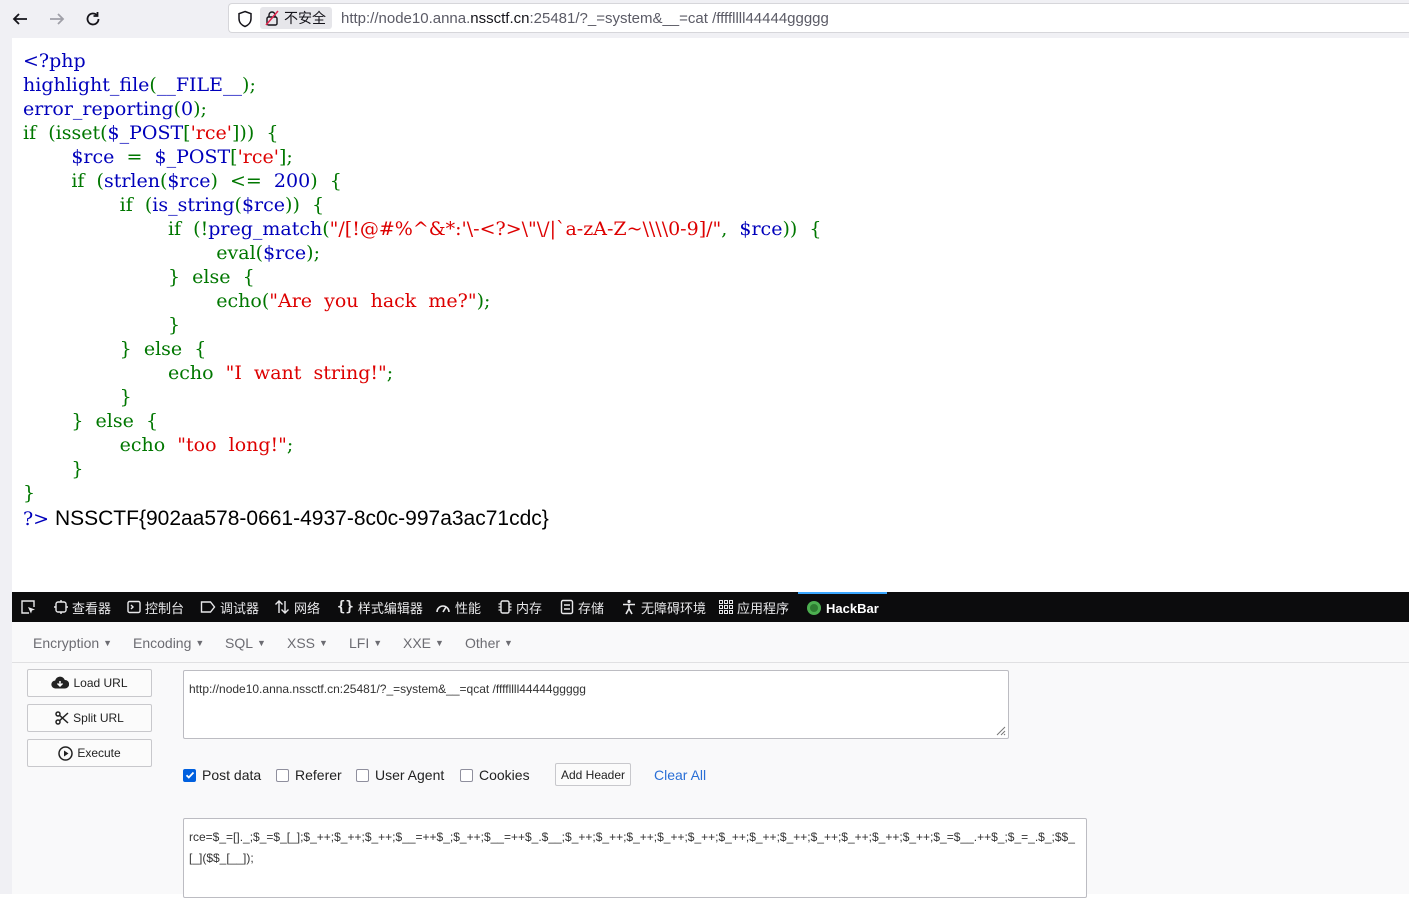 Image resolution: width=1409 pixels, height=898 pixels. I want to click on menu-encoding: Encoding ▼, so click(168, 643).